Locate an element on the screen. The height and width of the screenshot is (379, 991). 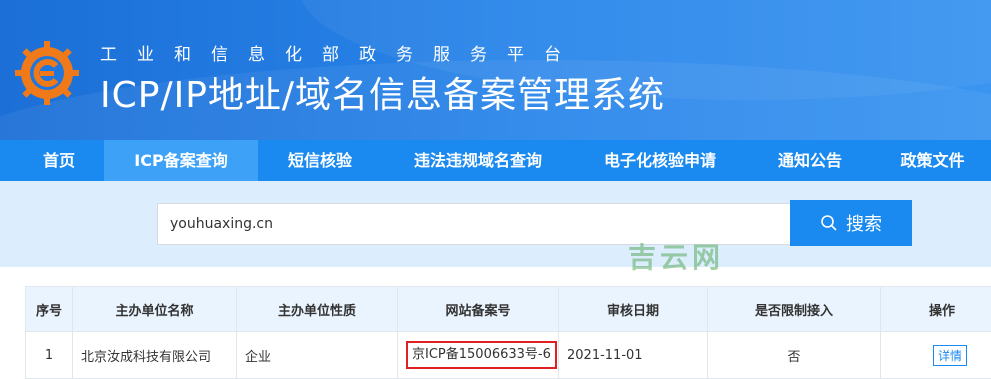
cell-action: 详情 is located at coordinates (936, 355).